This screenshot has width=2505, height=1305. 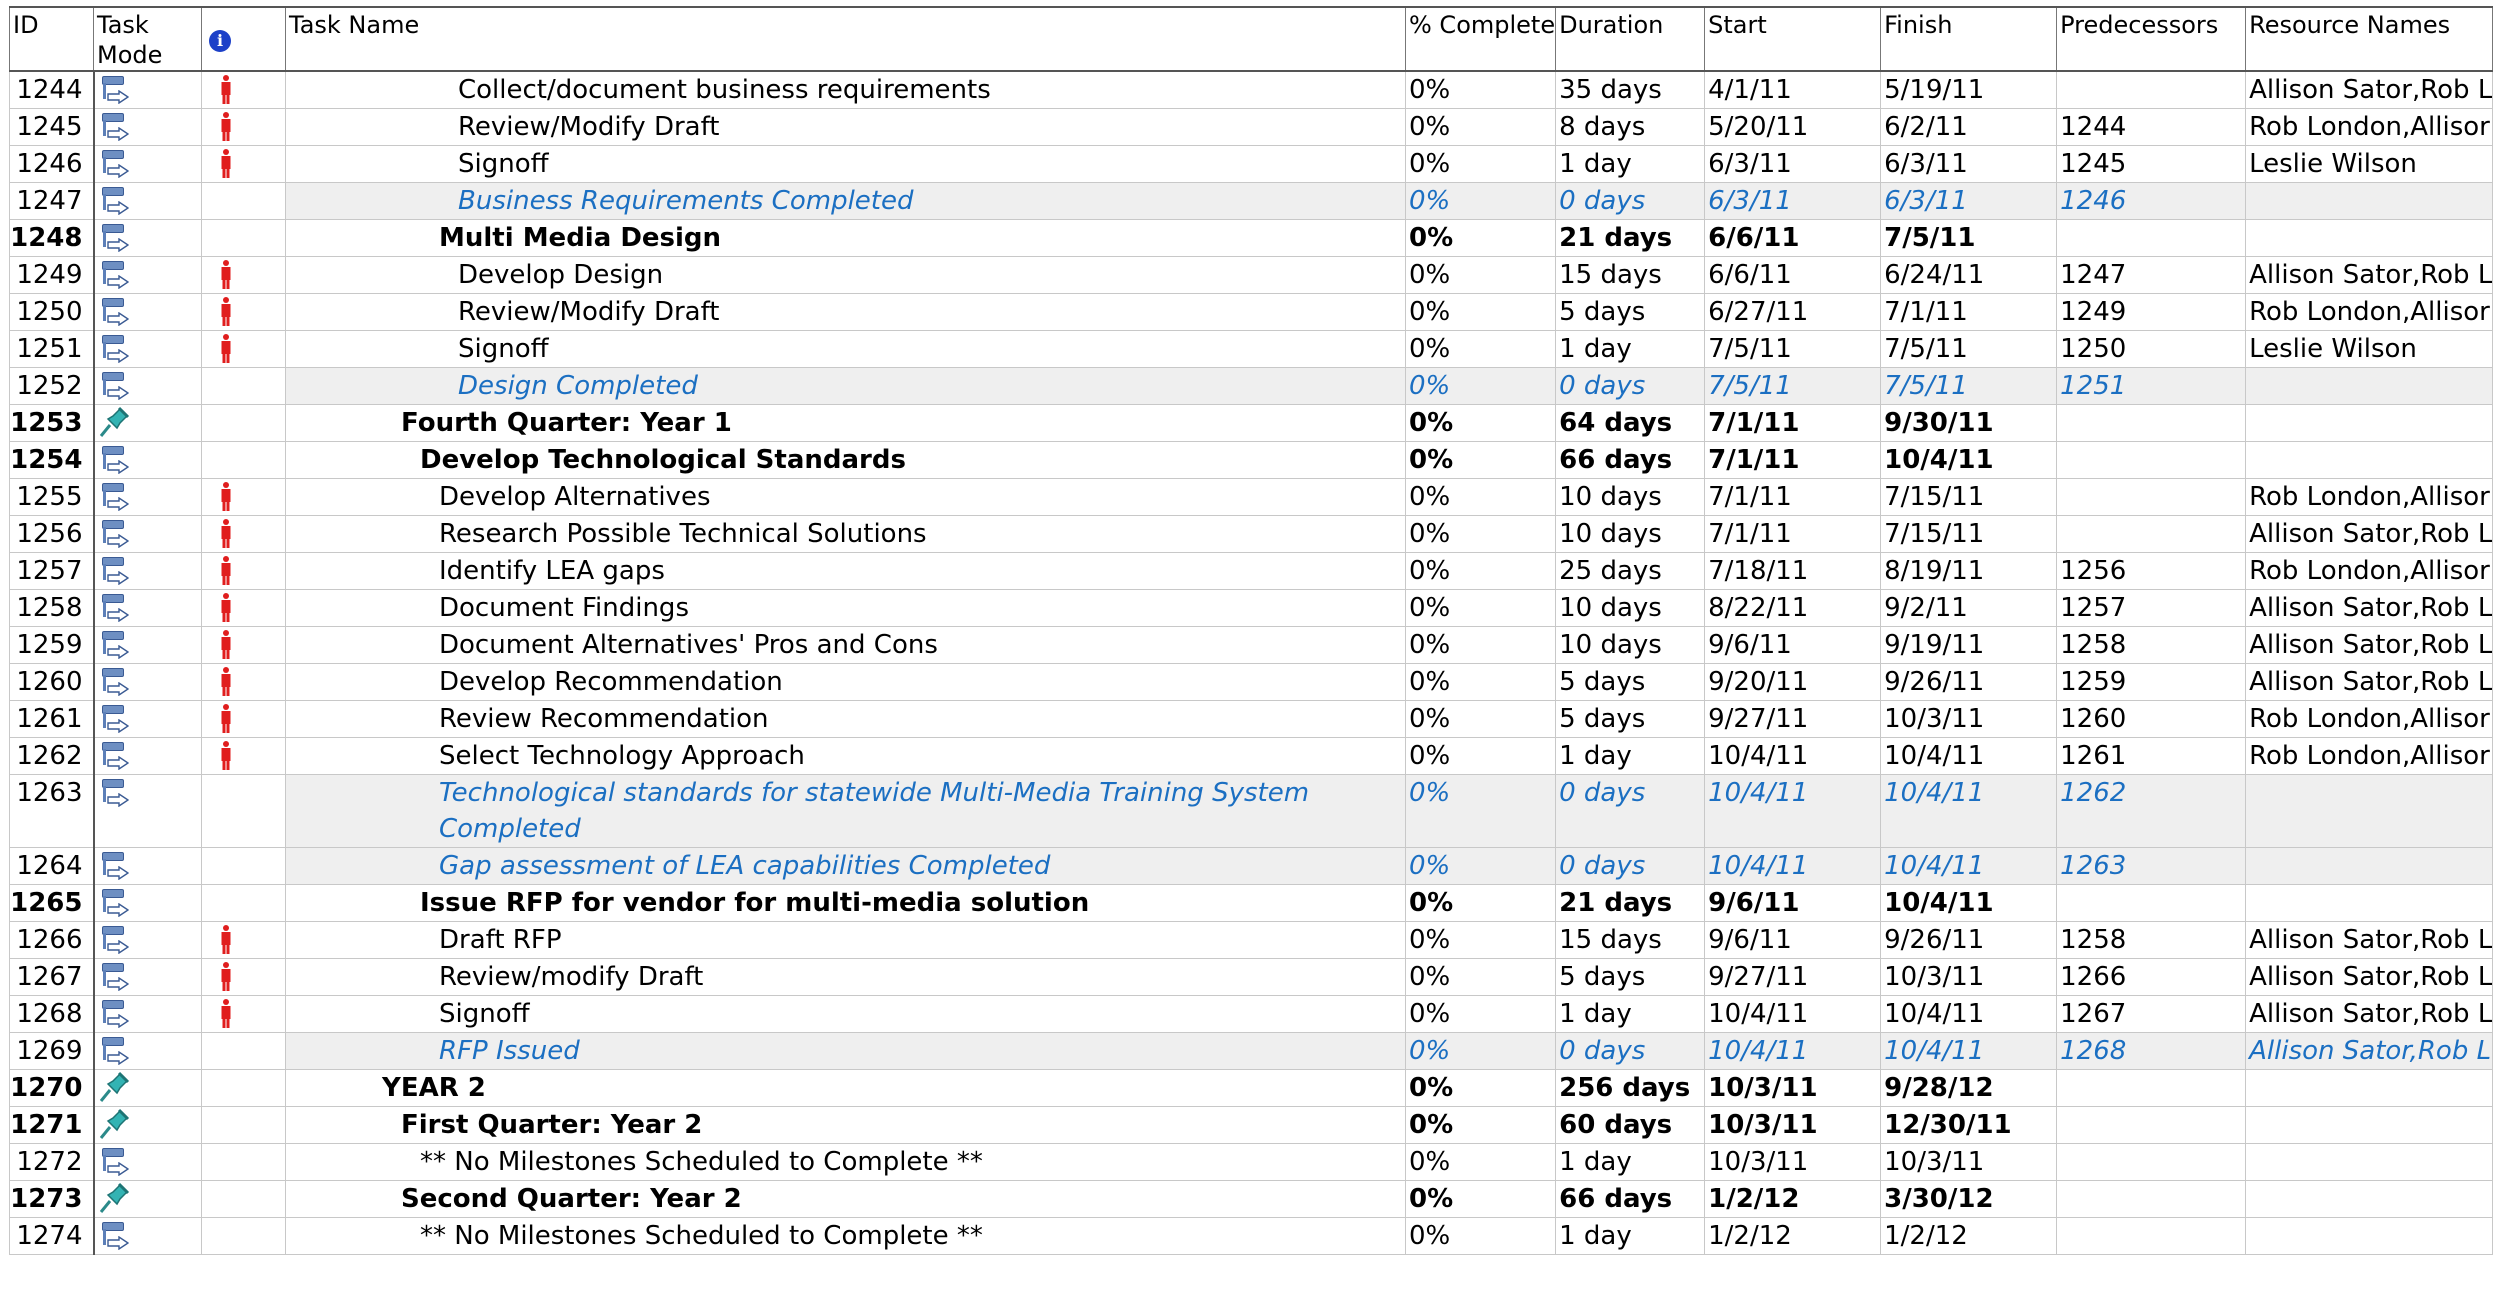 What do you see at coordinates (52, 201) in the screenshot?
I see `row-id: 1247` at bounding box center [52, 201].